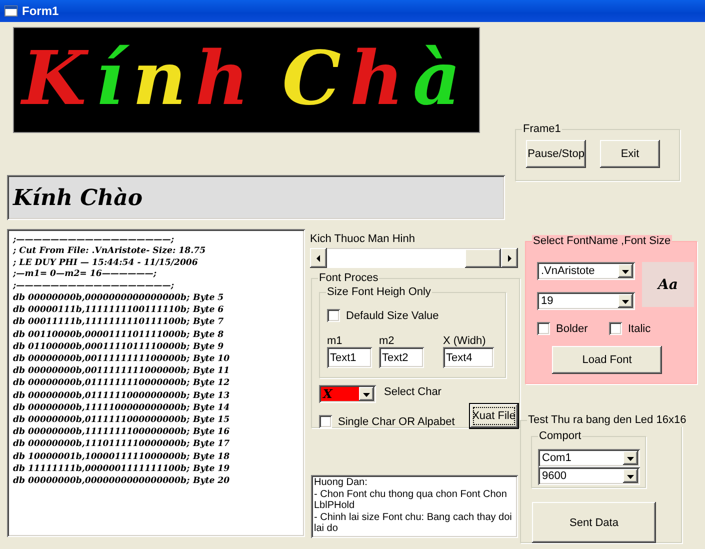 The width and height of the screenshot is (705, 549). I want to click on horizontal-scrollbar, so click(414, 258).